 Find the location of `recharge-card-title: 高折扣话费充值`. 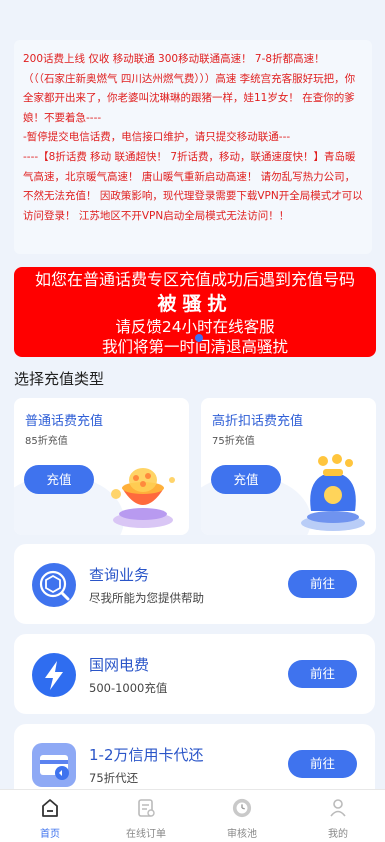

recharge-card-title: 高折扣话费充值 is located at coordinates (258, 421).